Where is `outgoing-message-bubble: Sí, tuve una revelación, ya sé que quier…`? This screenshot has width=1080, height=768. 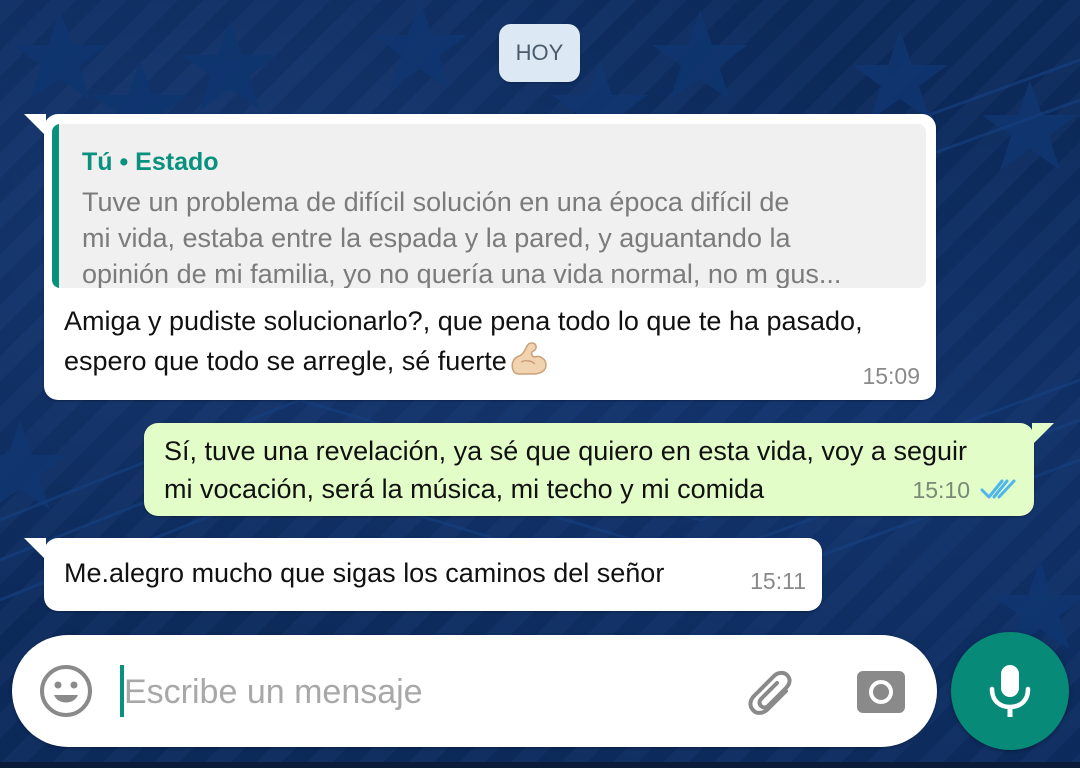
outgoing-message-bubble: Sí, tuve una revelación, ya sé que quier… is located at coordinates (599, 469).